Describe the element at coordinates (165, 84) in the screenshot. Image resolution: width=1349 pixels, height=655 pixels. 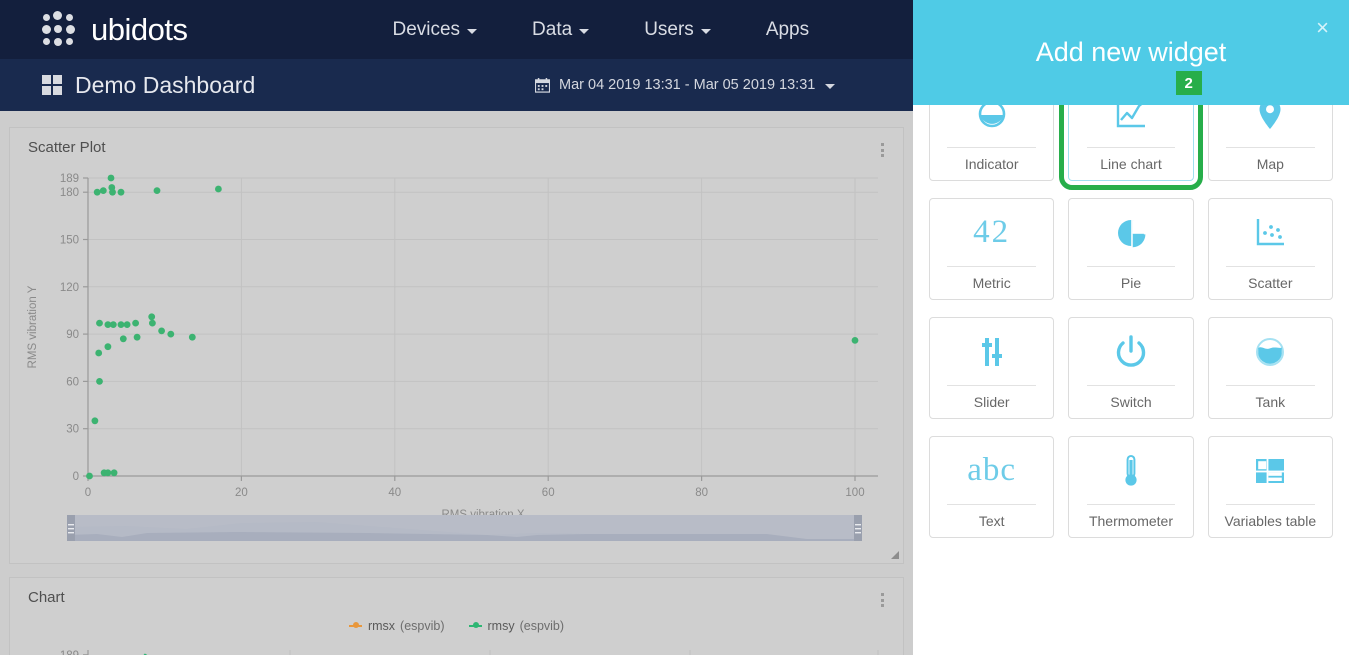
I see `page-title: Demo Dashboard` at that location.